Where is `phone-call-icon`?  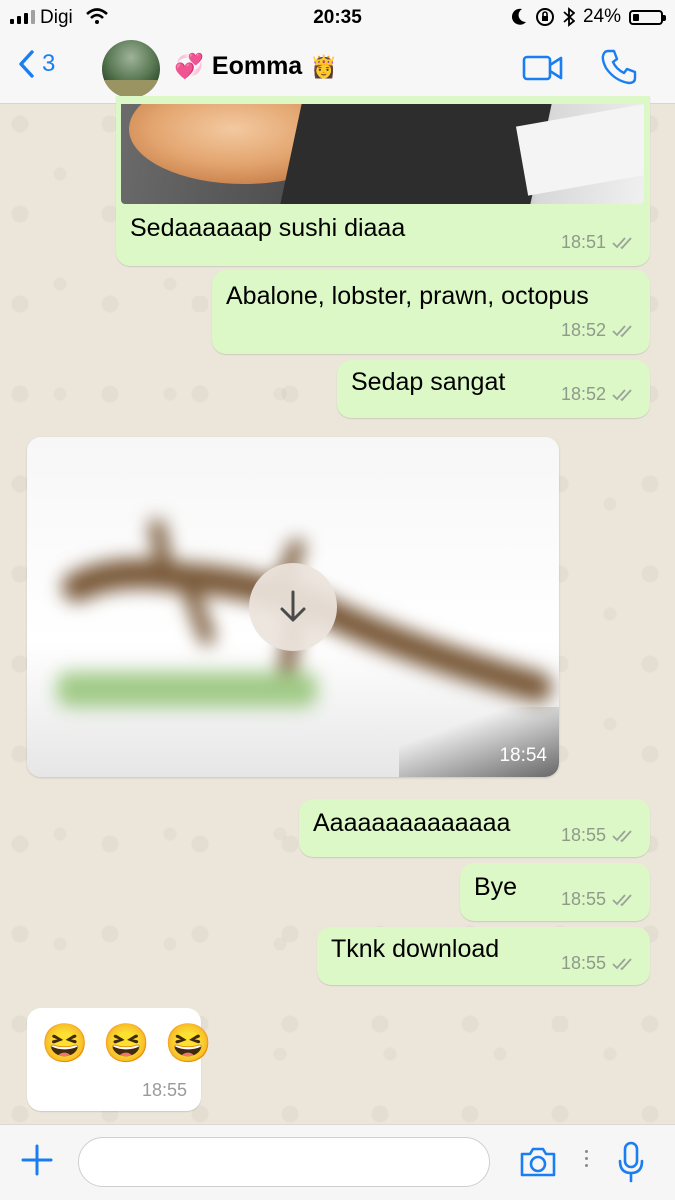
phone-call-icon is located at coordinates (619, 67).